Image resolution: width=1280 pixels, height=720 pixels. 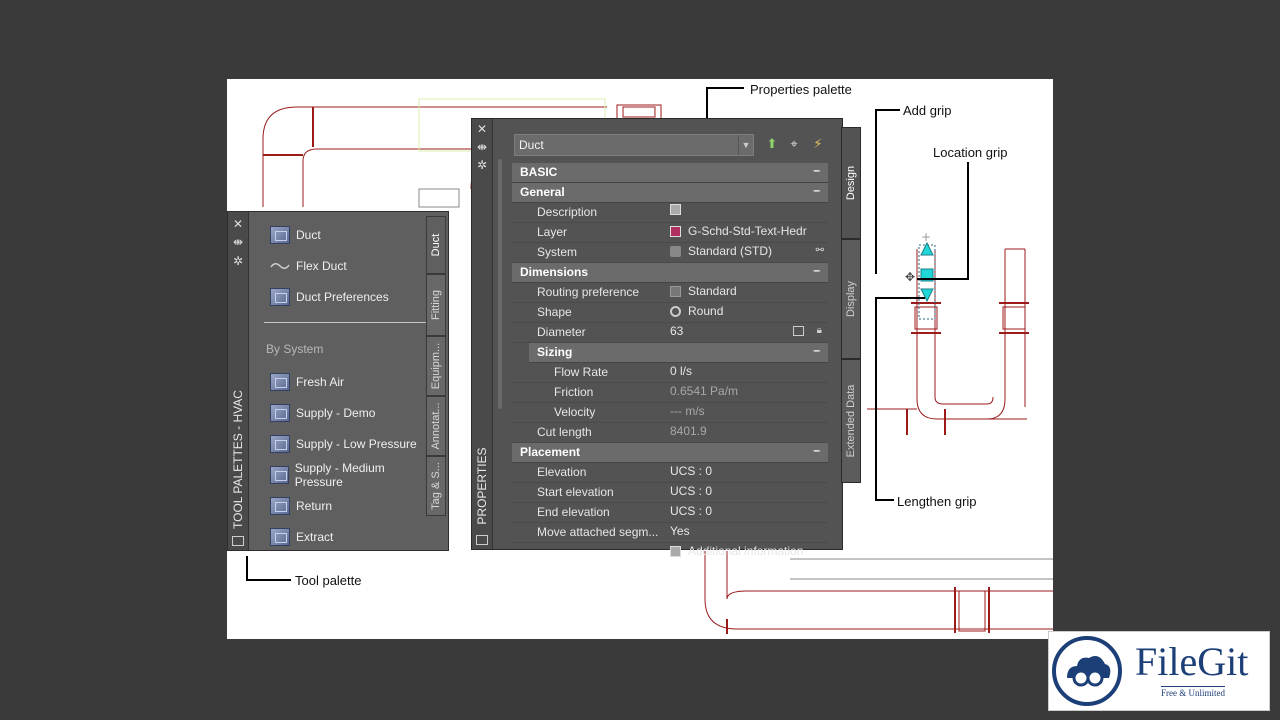 What do you see at coordinates (500, 284) in the screenshot?
I see `scrollbar` at bounding box center [500, 284].